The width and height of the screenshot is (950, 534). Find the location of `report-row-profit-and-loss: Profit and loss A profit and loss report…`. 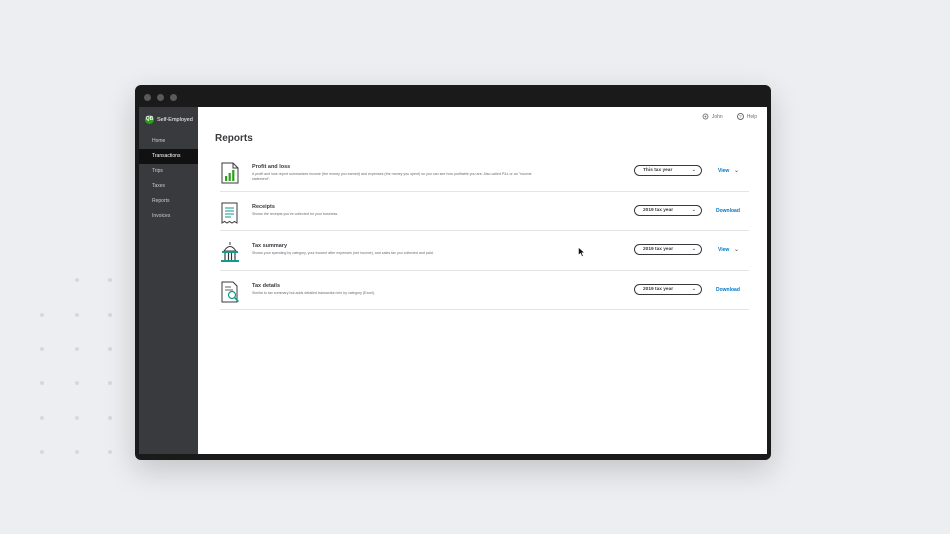

report-row-profit-and-loss: Profit and loss A profit and loss report… is located at coordinates (484, 172).